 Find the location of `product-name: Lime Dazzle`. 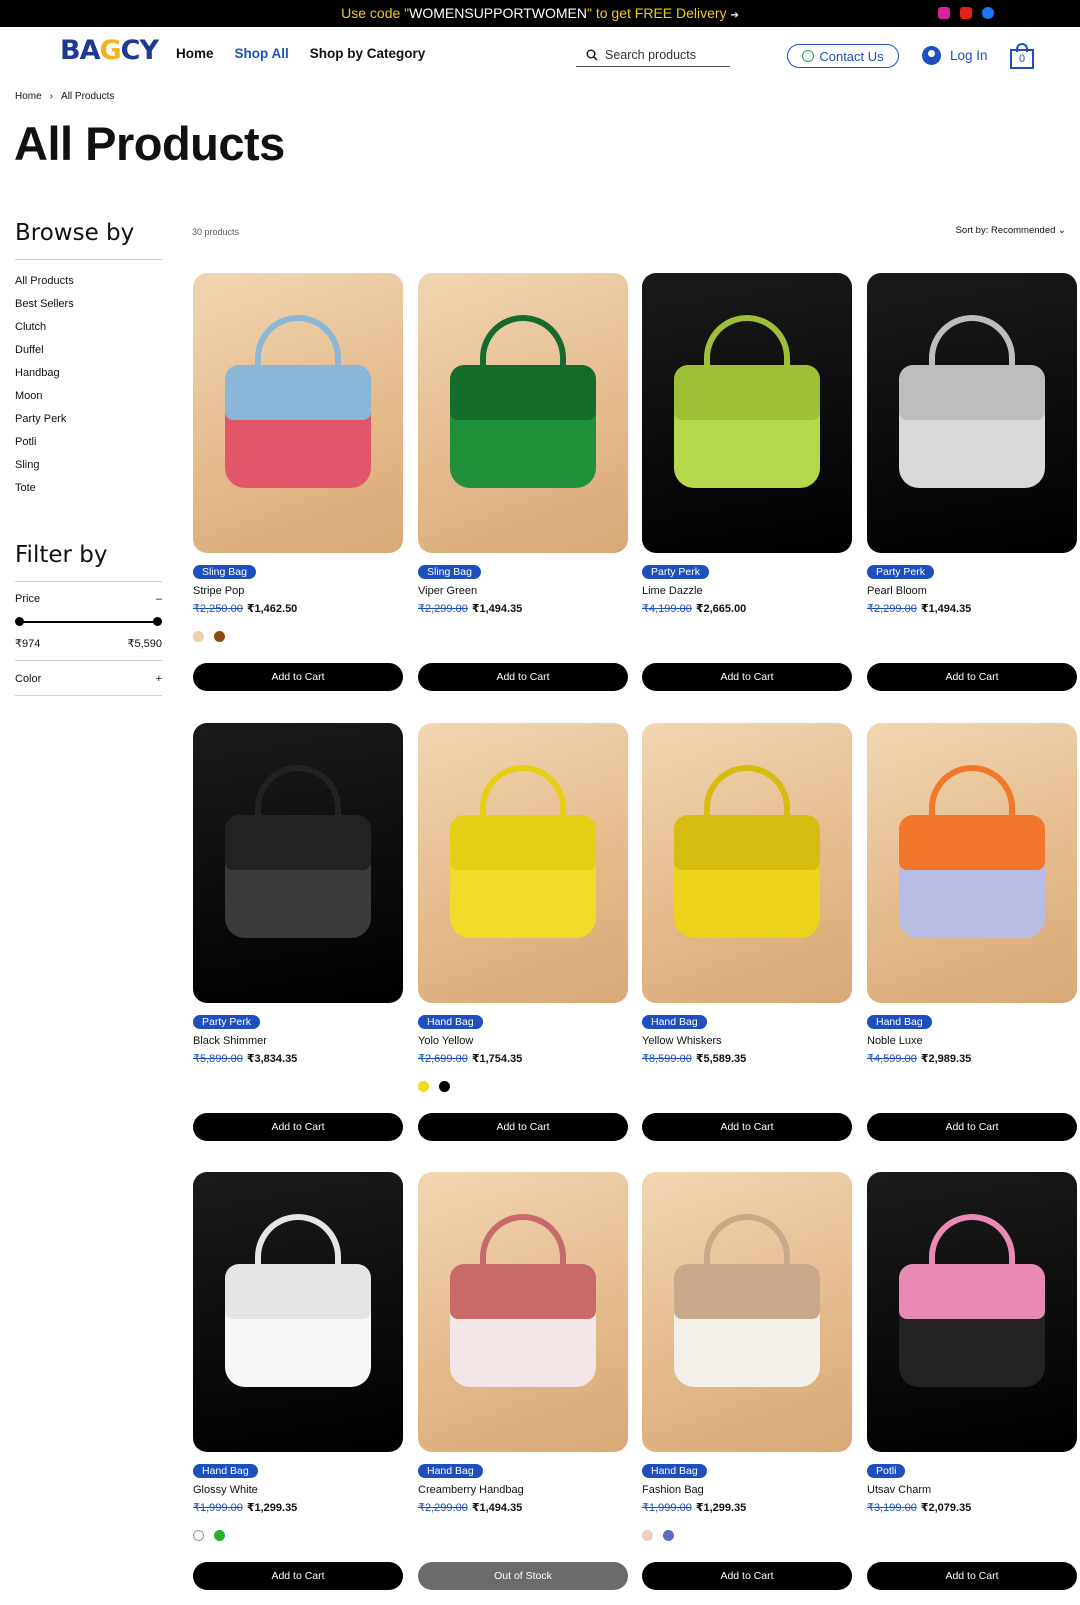

product-name: Lime Dazzle is located at coordinates (747, 591).